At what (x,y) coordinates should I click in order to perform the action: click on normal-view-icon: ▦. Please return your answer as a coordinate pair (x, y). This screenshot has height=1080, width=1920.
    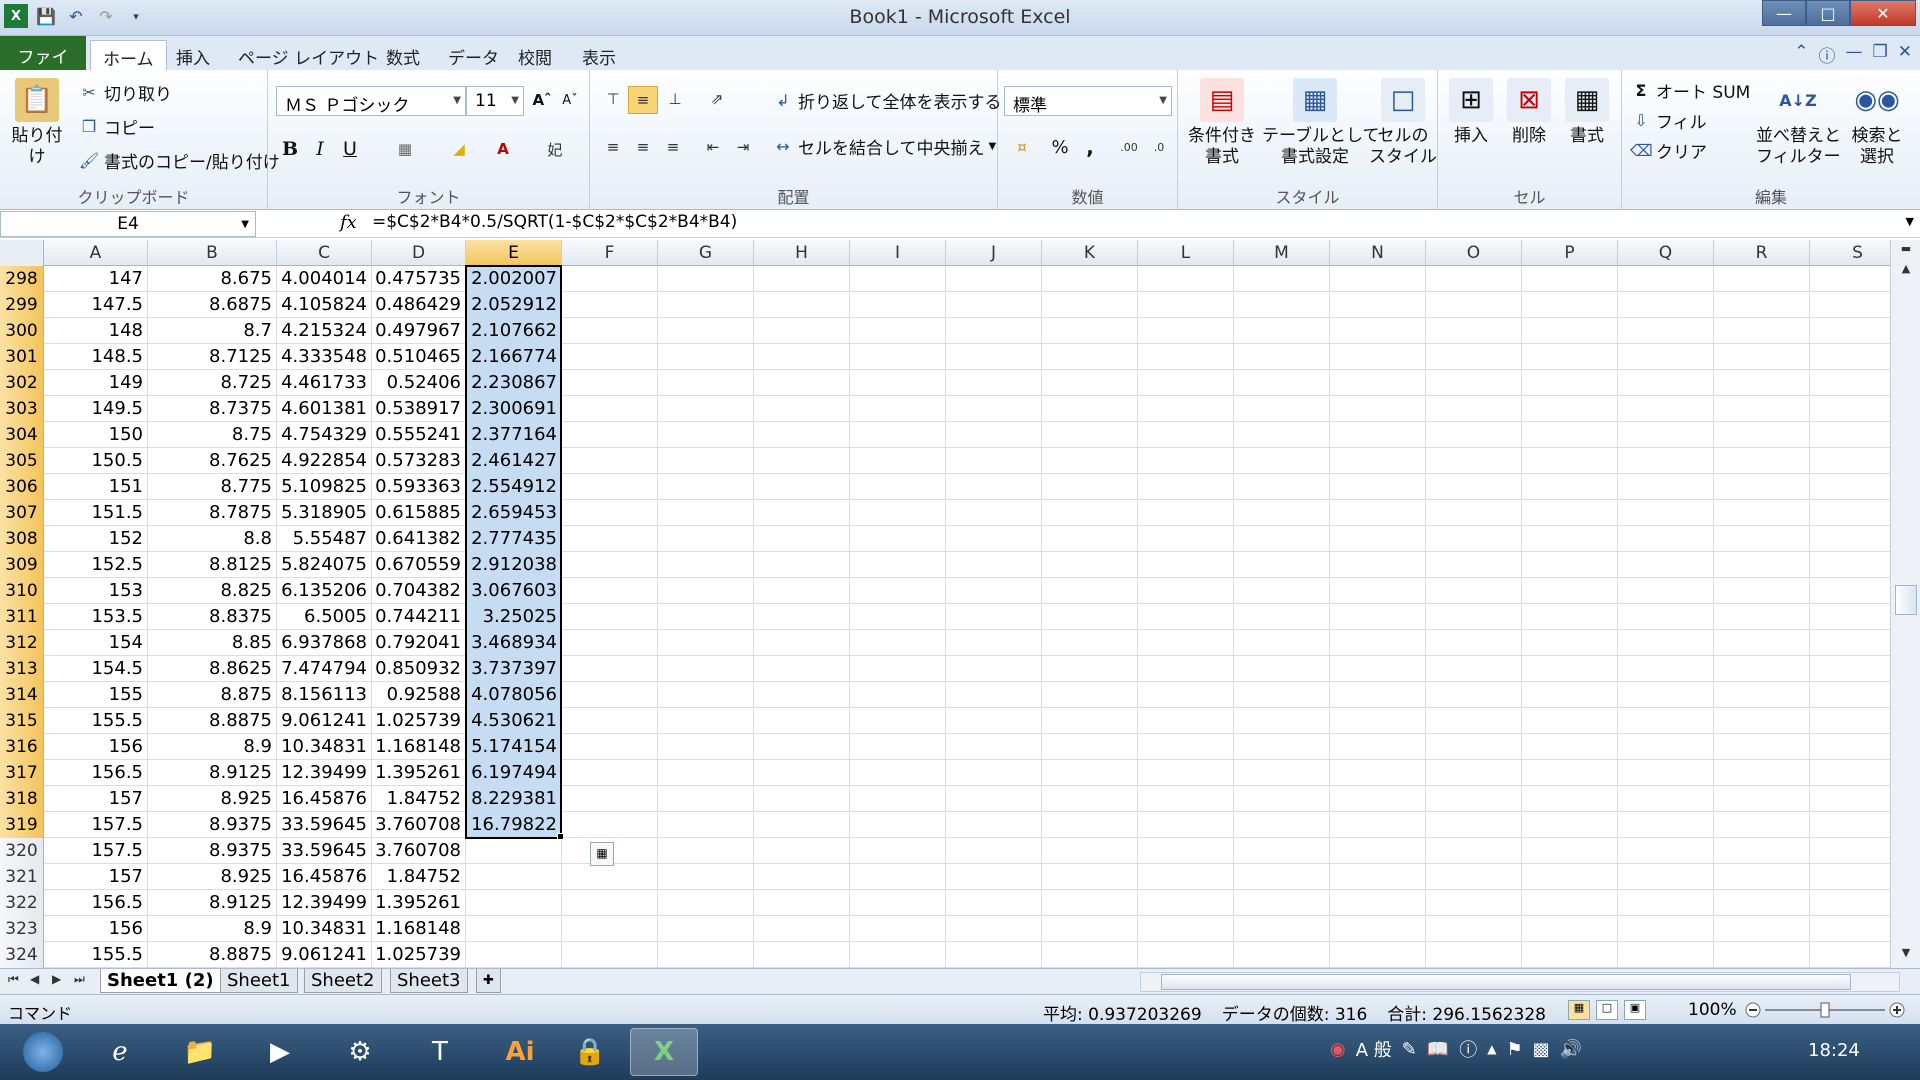
    Looking at the image, I should click on (1579, 1010).